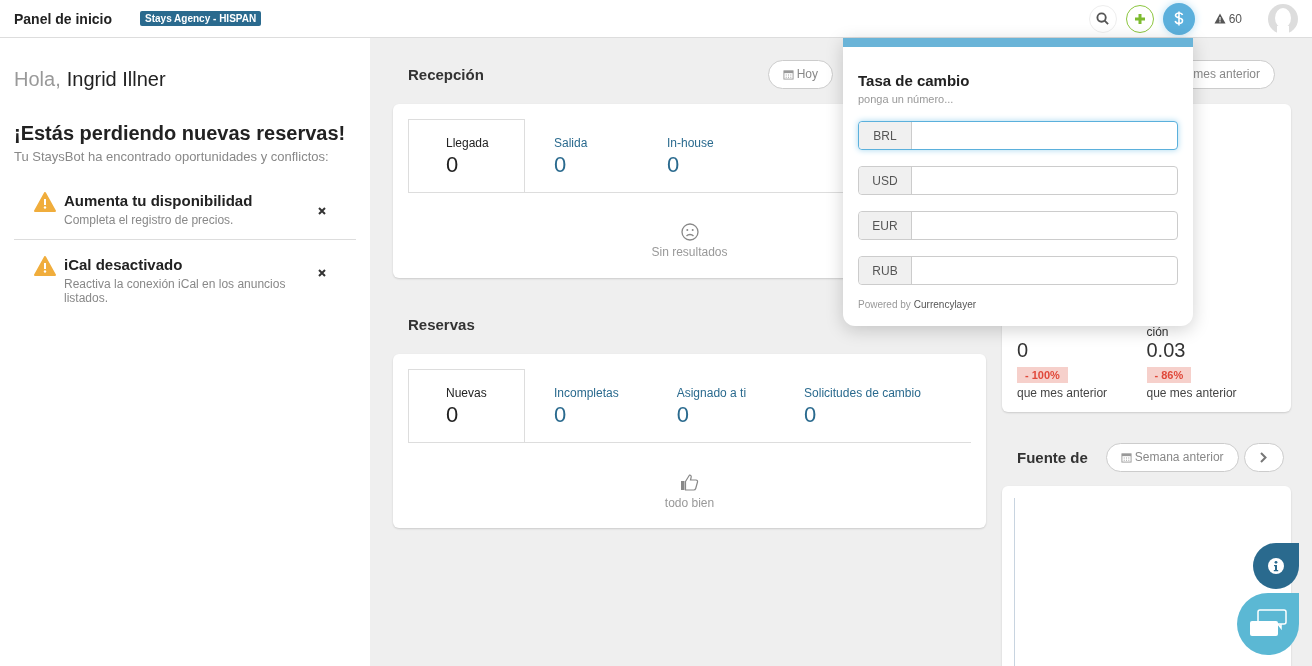 This screenshot has height=666, width=1312. What do you see at coordinates (1169, 375) in the screenshot?
I see `change-badge: - 86%` at bounding box center [1169, 375].